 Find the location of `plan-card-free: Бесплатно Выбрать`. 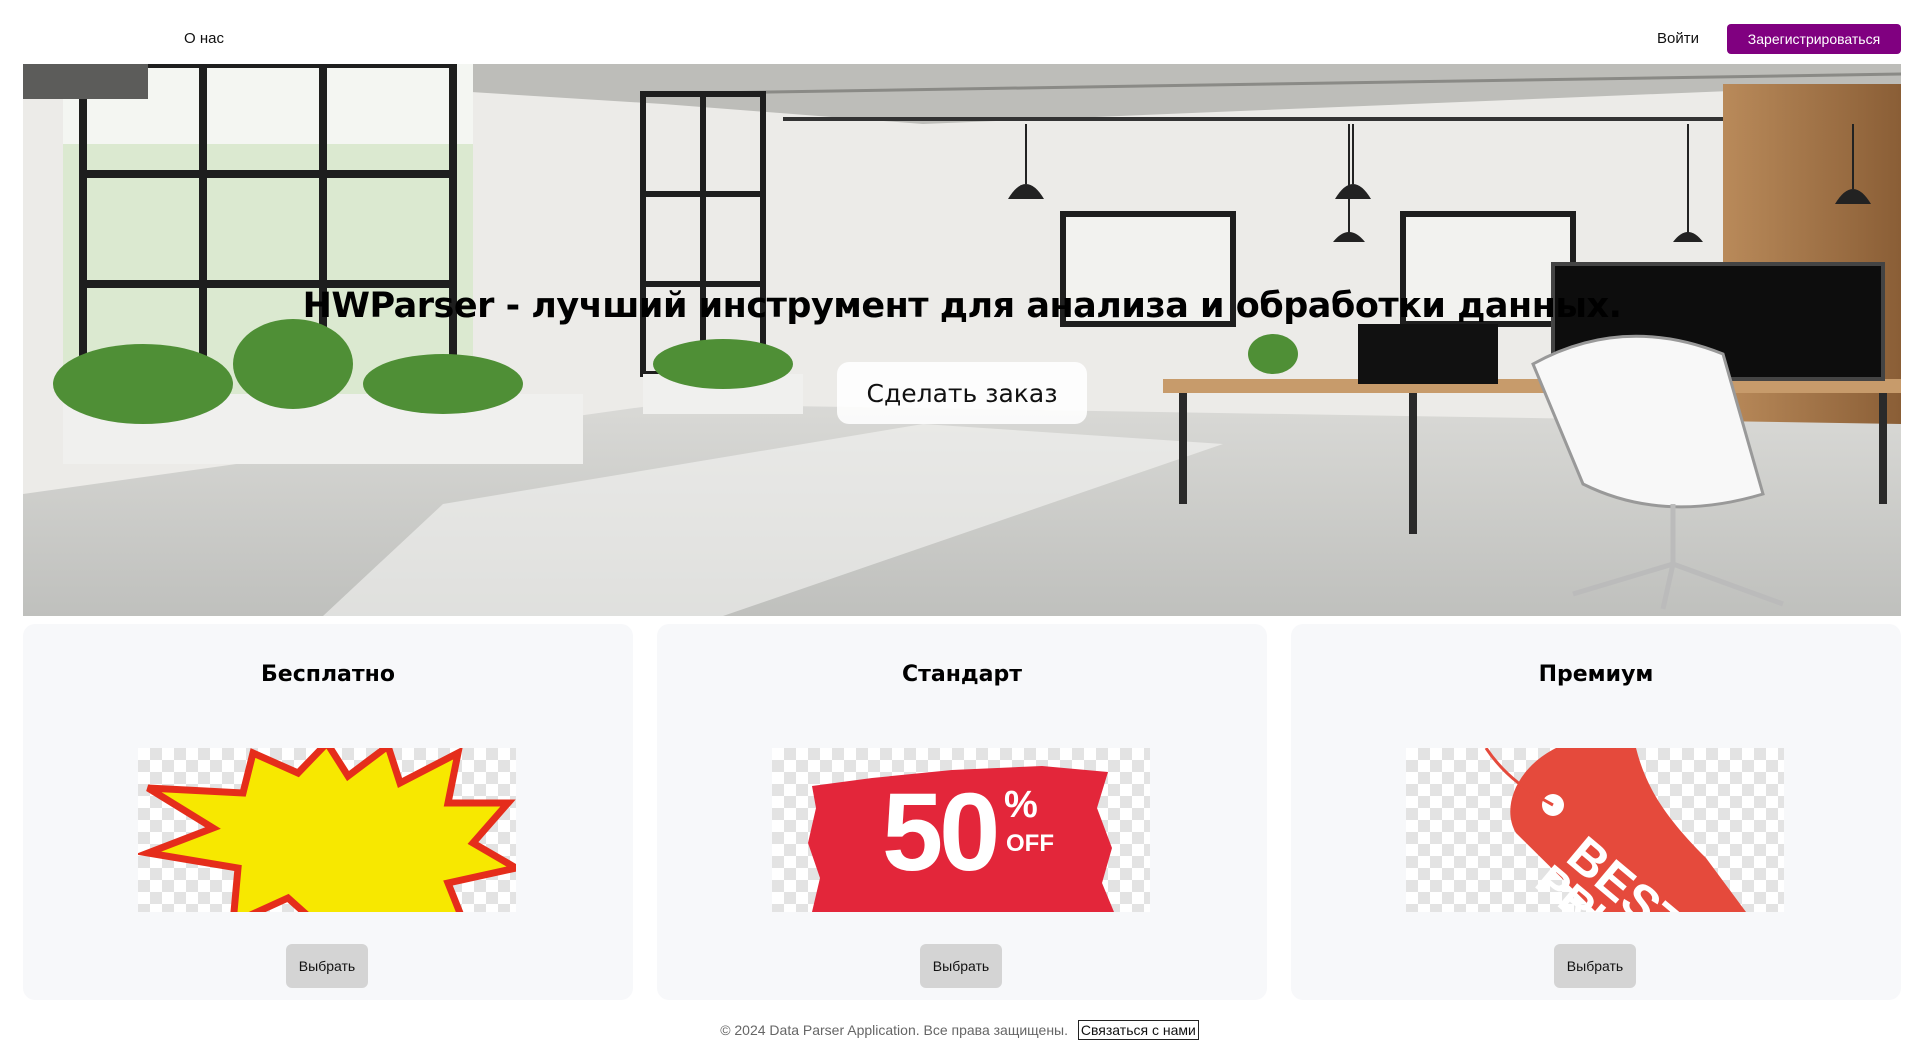

plan-card-free: Бесплатно Выбрать is located at coordinates (328, 812).